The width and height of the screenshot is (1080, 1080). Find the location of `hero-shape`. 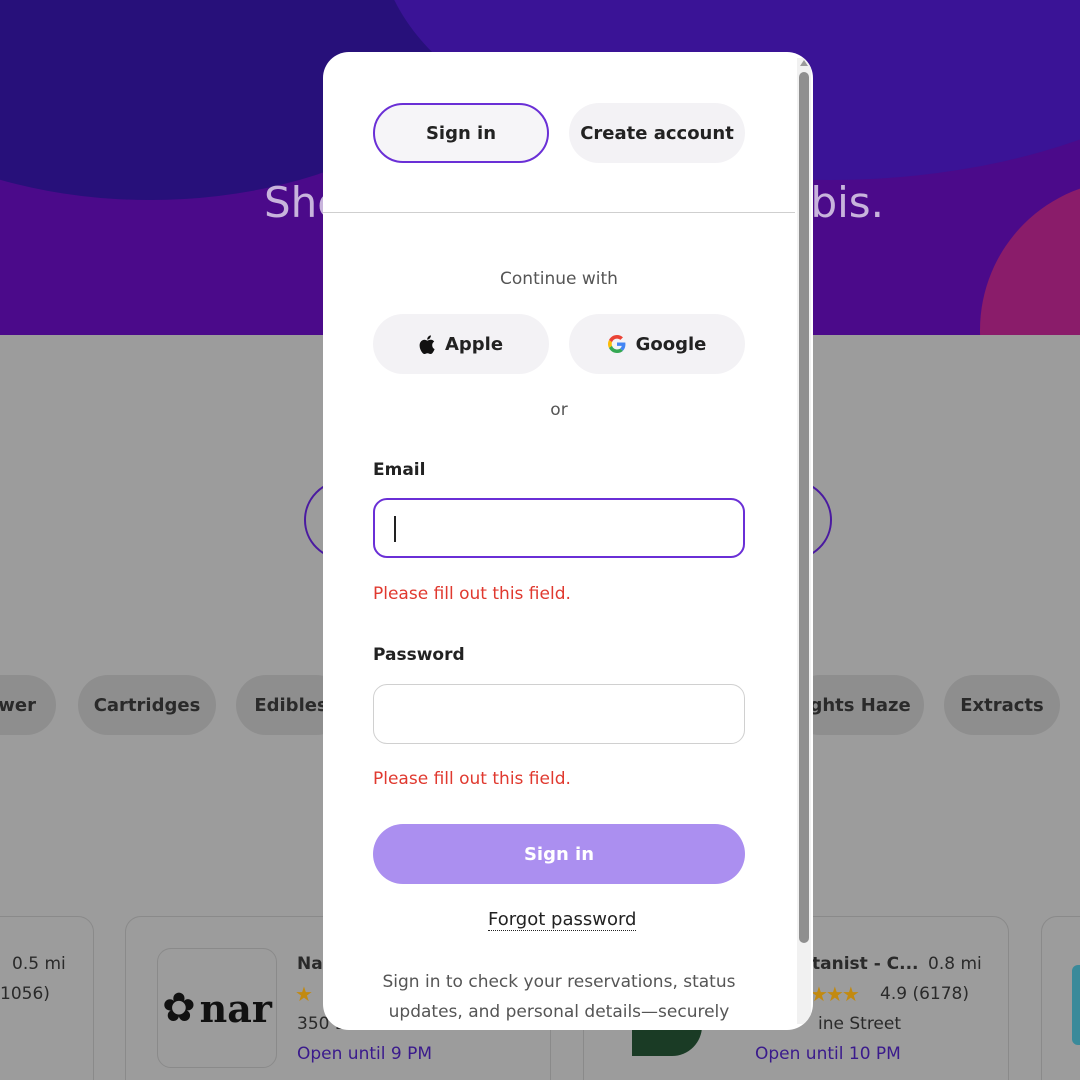

hero-shape is located at coordinates (1030, 257).